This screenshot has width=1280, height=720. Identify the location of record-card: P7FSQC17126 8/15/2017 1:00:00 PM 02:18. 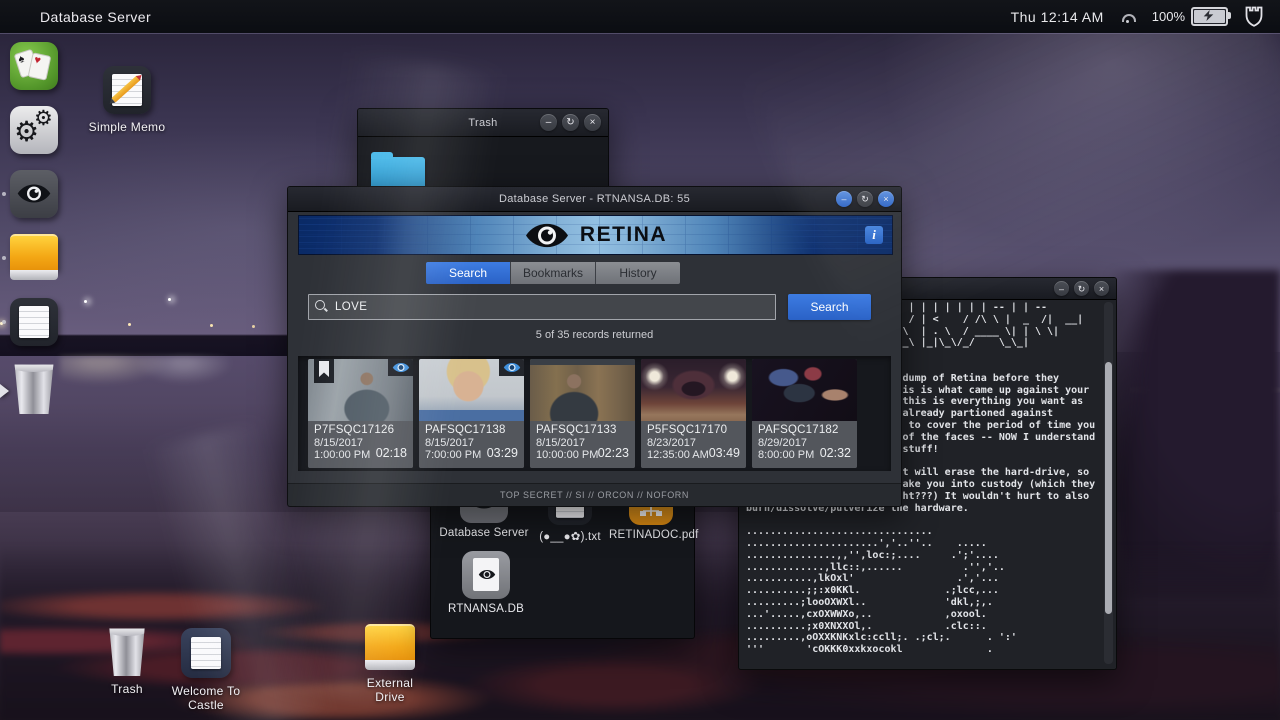
(360, 413).